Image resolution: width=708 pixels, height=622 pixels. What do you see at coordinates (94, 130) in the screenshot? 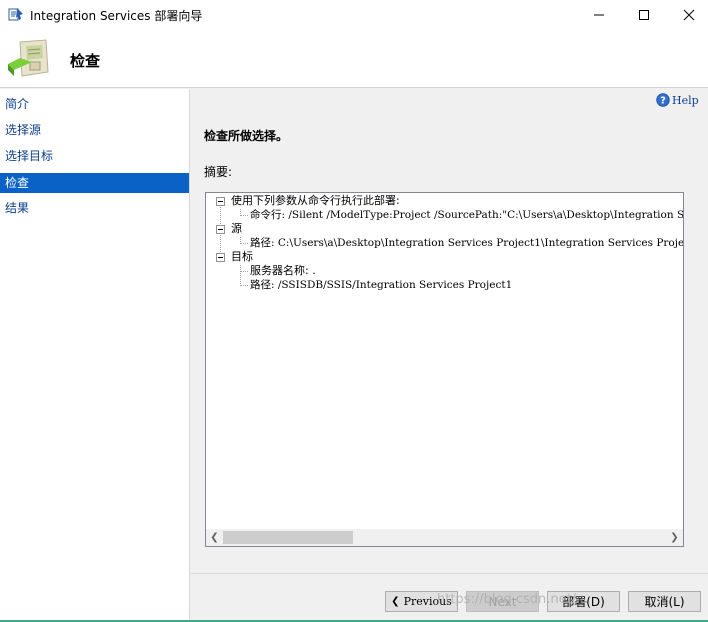
I see `sidebar-item-select-source: 选择源` at bounding box center [94, 130].